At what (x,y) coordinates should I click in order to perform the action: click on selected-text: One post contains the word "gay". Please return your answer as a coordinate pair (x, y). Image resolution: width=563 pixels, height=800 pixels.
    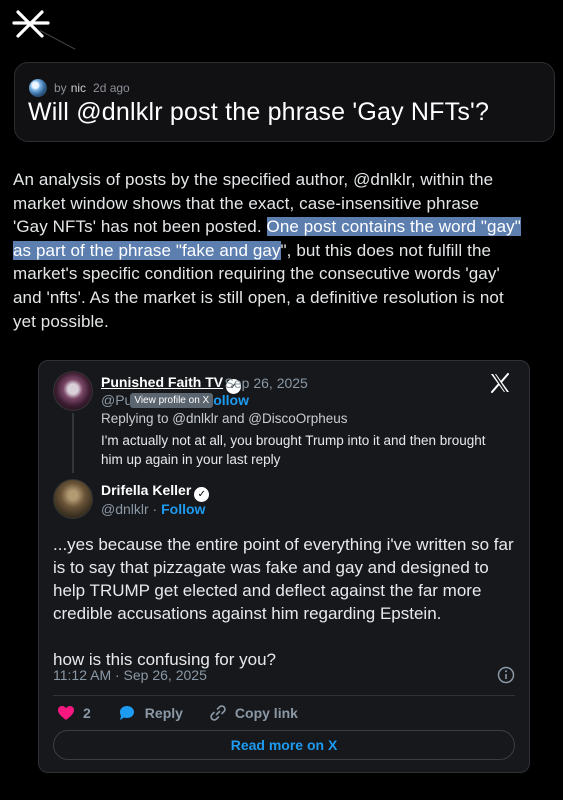
    Looking at the image, I should click on (393, 227).